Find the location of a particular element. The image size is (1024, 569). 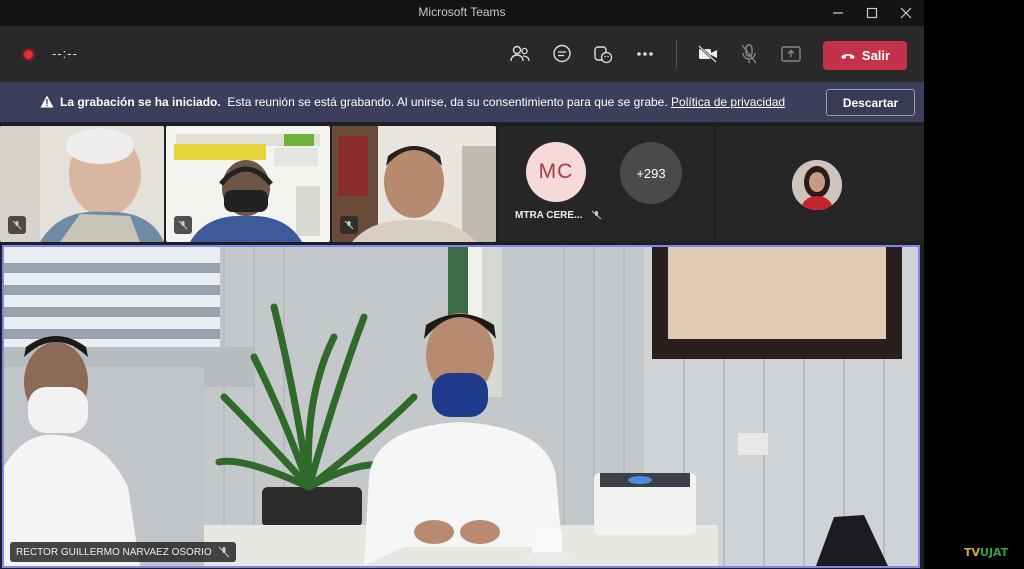

participant-avatar is located at coordinates (817, 185).